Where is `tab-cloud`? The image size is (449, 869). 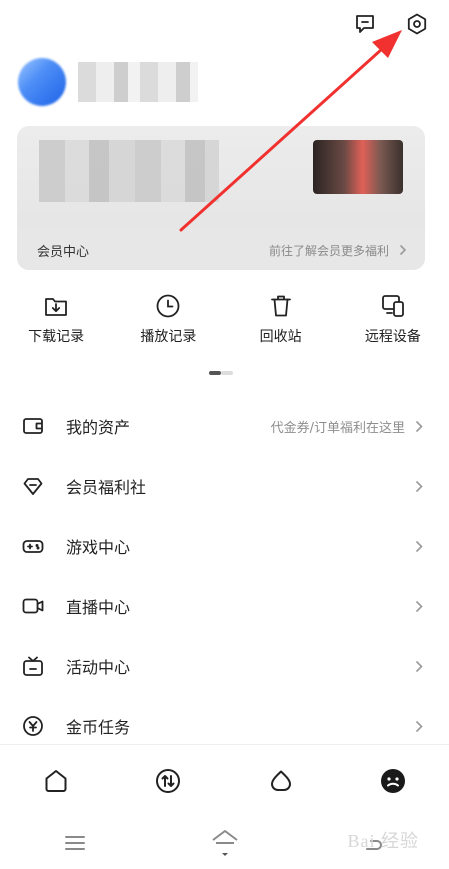 tab-cloud is located at coordinates (281, 780).